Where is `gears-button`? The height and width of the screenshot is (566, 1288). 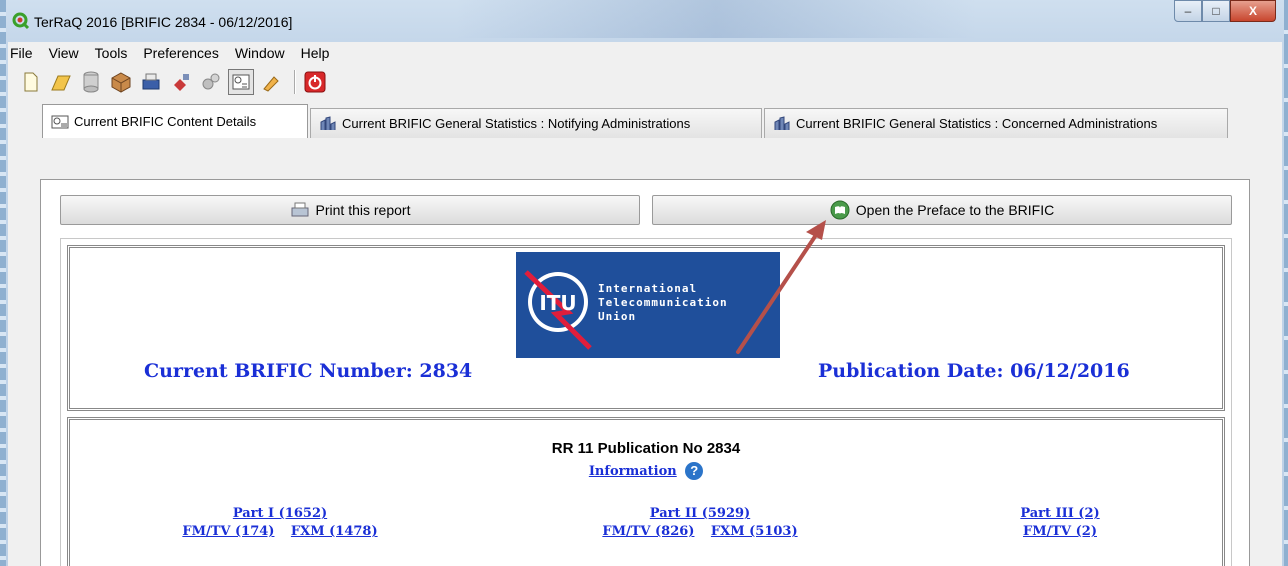
gears-button is located at coordinates (211, 82).